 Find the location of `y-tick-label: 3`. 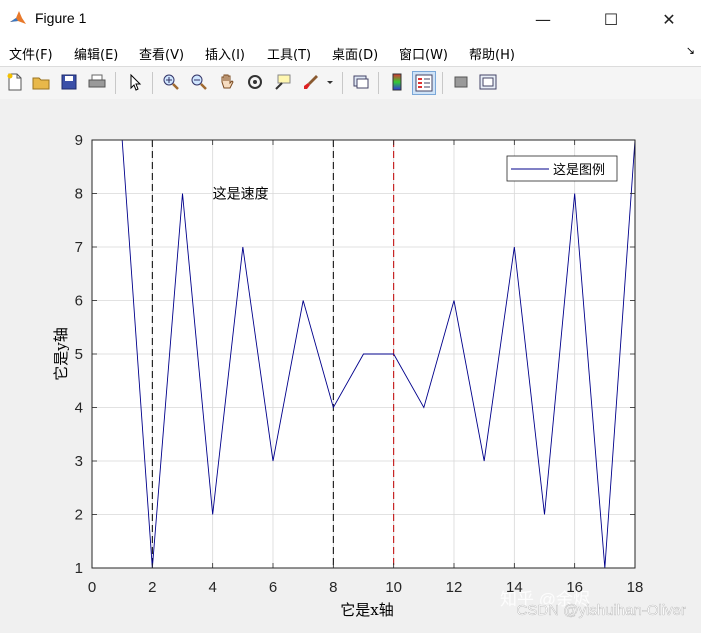

y-tick-label: 3 is located at coordinates (79, 461).